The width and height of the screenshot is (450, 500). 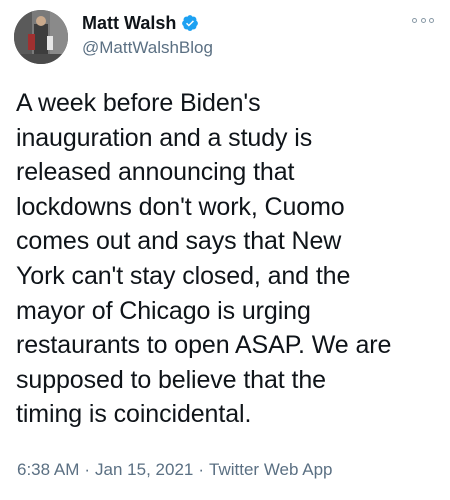 What do you see at coordinates (147, 48) in the screenshot?
I see `author-handle: @MattWalshBlog` at bounding box center [147, 48].